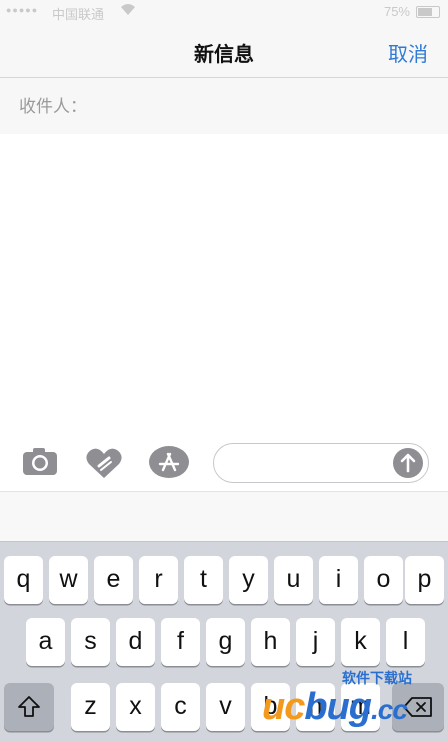  I want to click on key-r: r, so click(158, 580).